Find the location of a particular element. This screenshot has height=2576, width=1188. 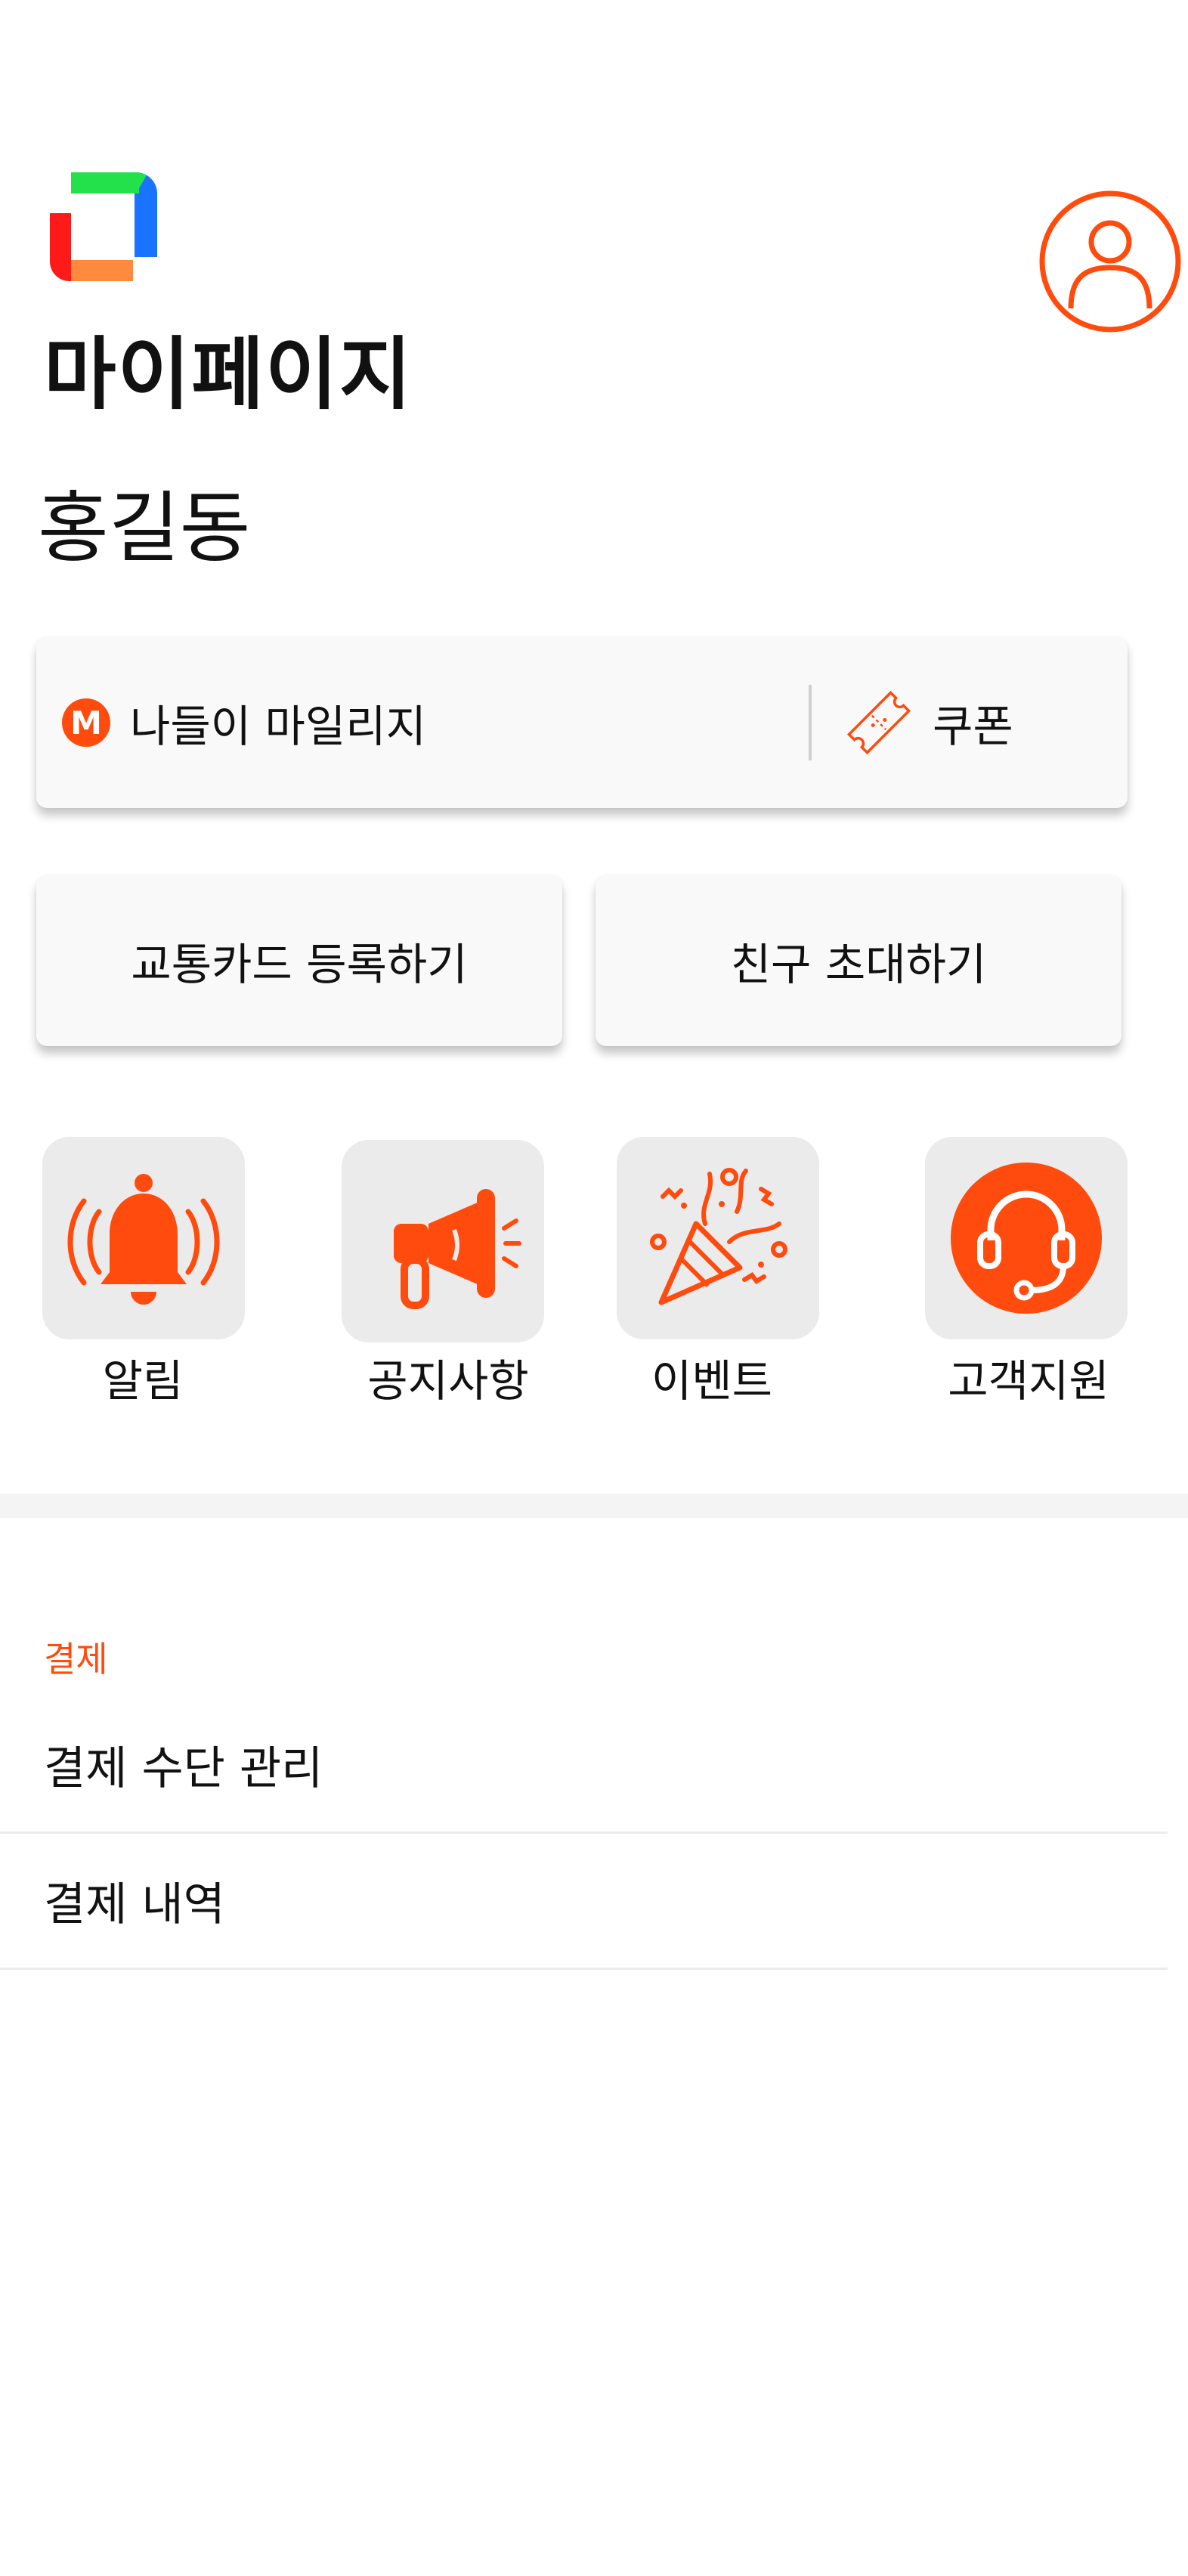

notices-label: 공지사항 is located at coordinates (448, 1381).